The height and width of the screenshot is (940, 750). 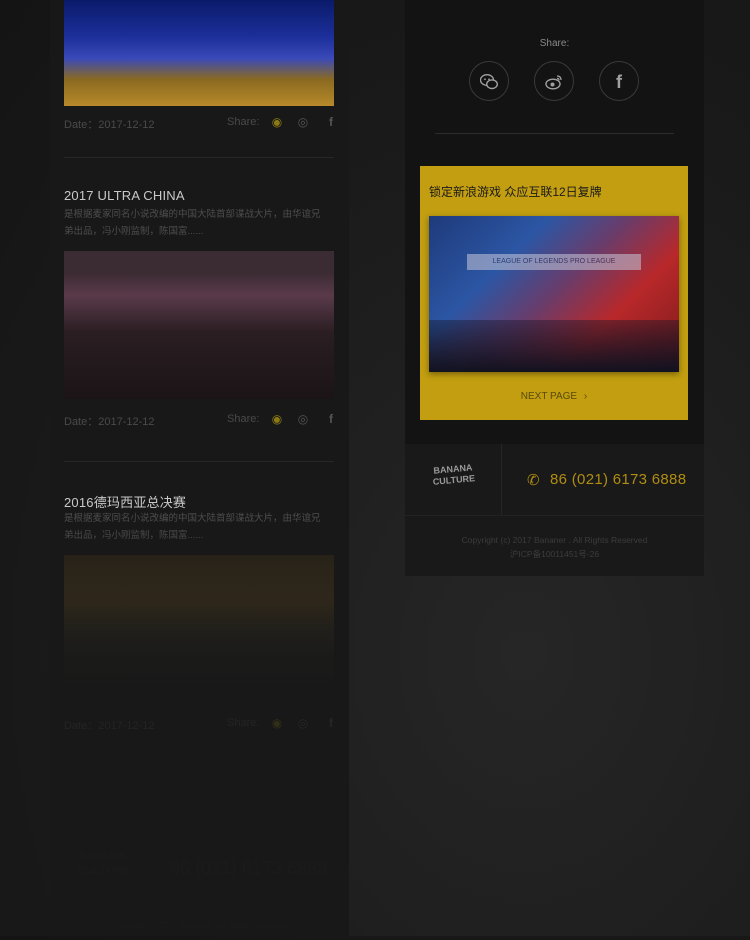 What do you see at coordinates (199, 631) in the screenshot?
I see `post-image-demacia` at bounding box center [199, 631].